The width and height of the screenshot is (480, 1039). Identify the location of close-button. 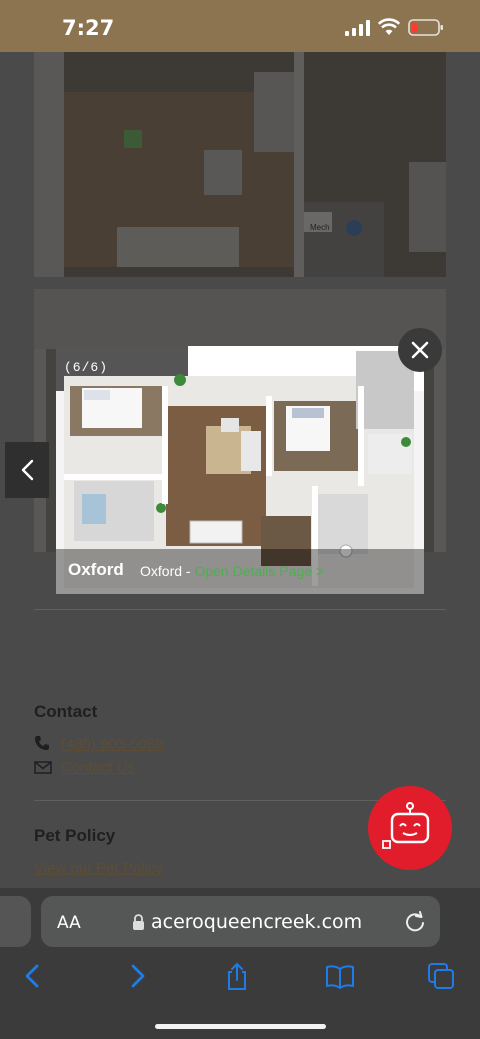
(420, 350).